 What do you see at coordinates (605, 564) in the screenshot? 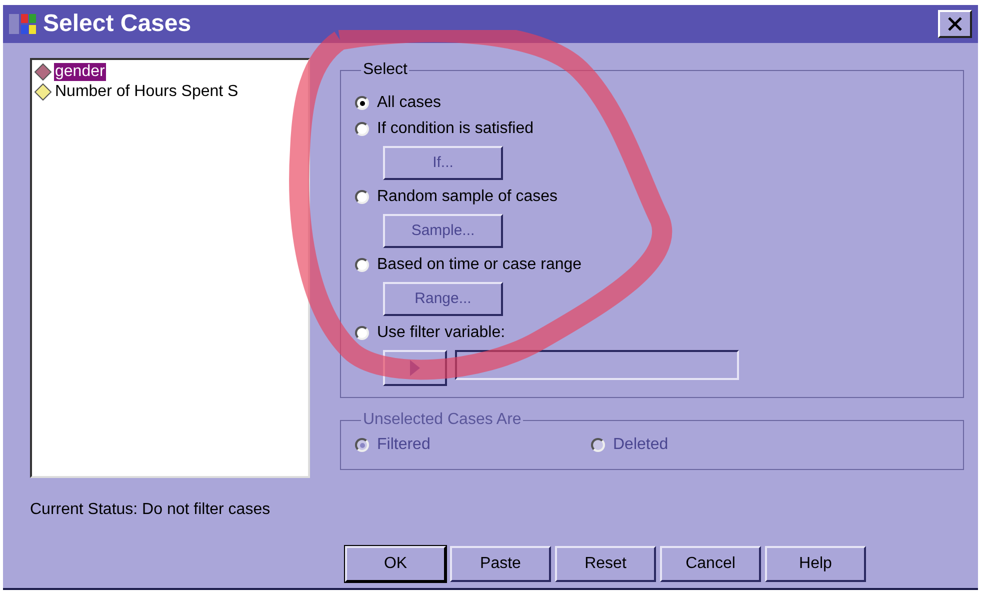
I see `dialog-button: Reset` at bounding box center [605, 564].